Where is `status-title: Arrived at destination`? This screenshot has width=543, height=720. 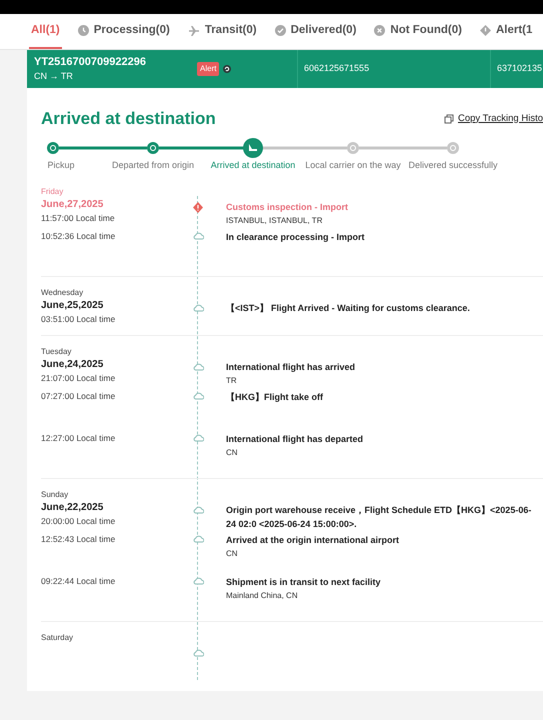
status-title: Arrived at destination is located at coordinates (128, 119).